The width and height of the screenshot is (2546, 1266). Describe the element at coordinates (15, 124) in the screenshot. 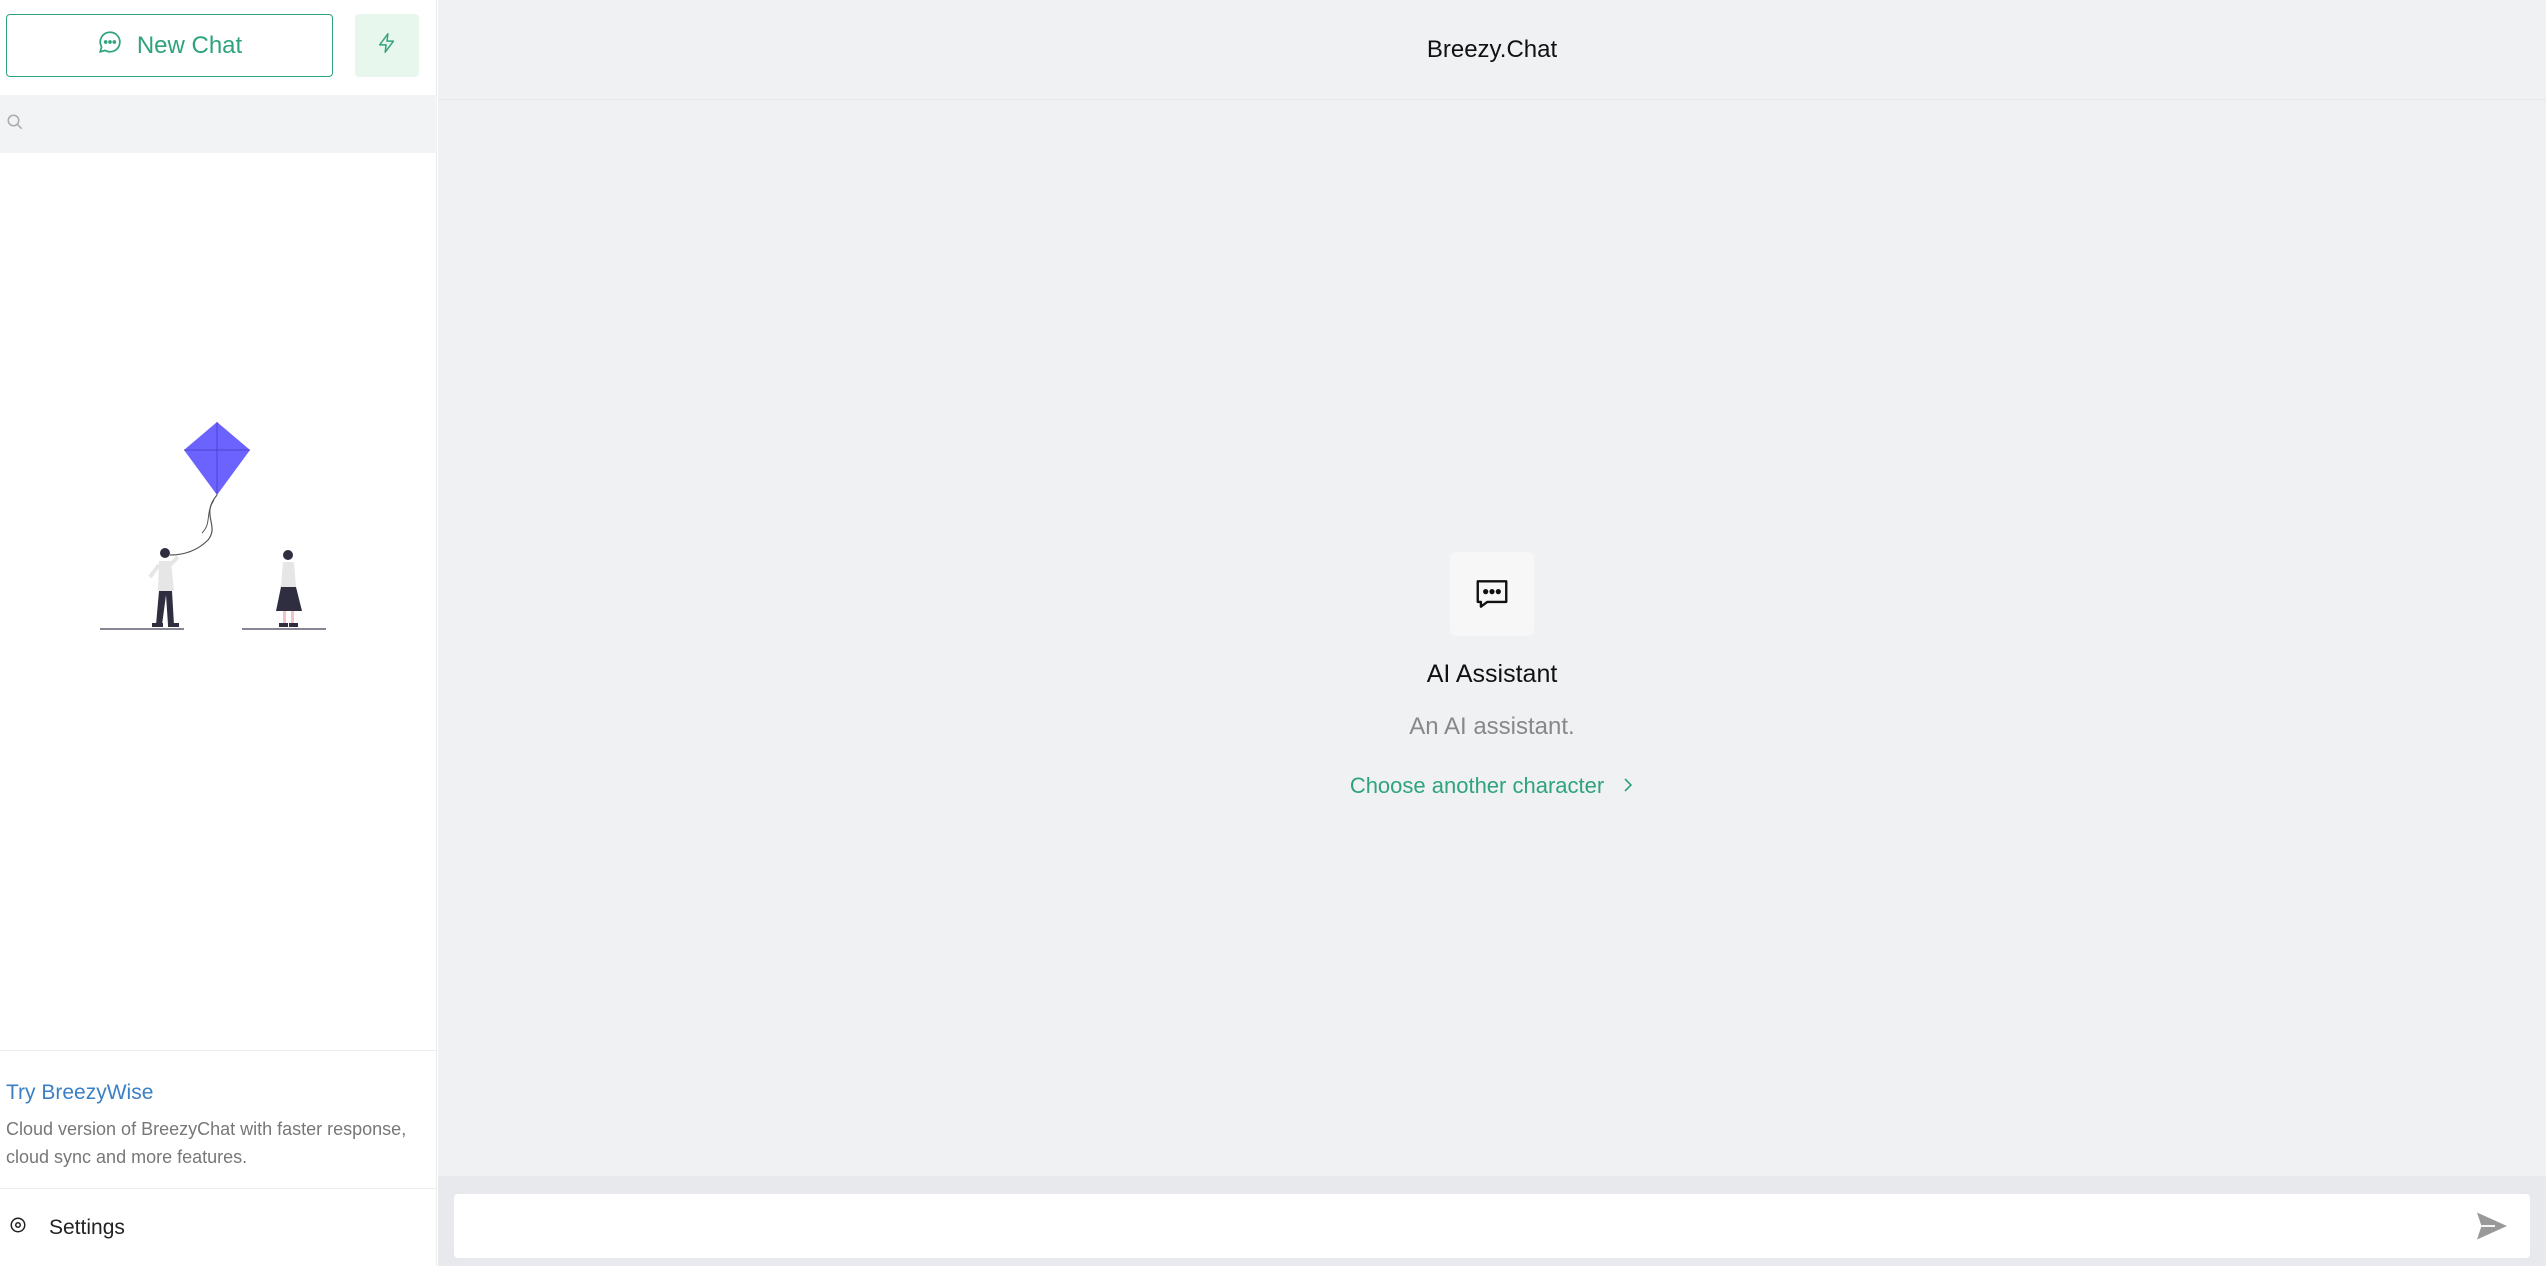

I see `search-icon` at that location.